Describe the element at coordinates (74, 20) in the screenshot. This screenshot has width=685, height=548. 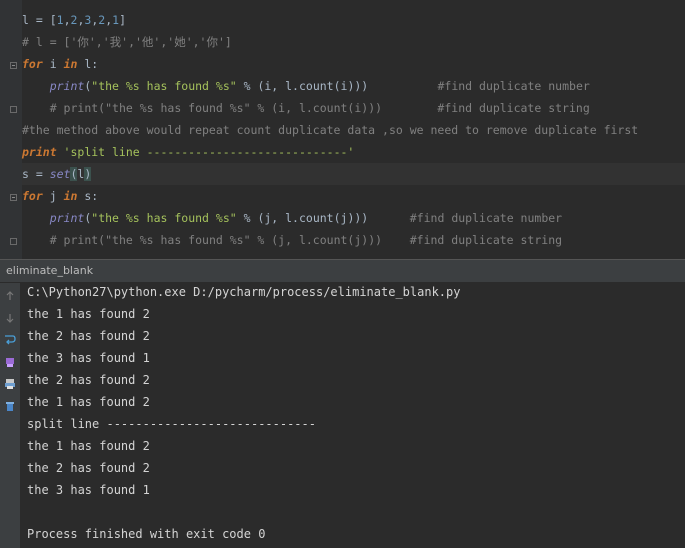
I see `code-line-1: l = [1,2,3,2,1]` at that location.